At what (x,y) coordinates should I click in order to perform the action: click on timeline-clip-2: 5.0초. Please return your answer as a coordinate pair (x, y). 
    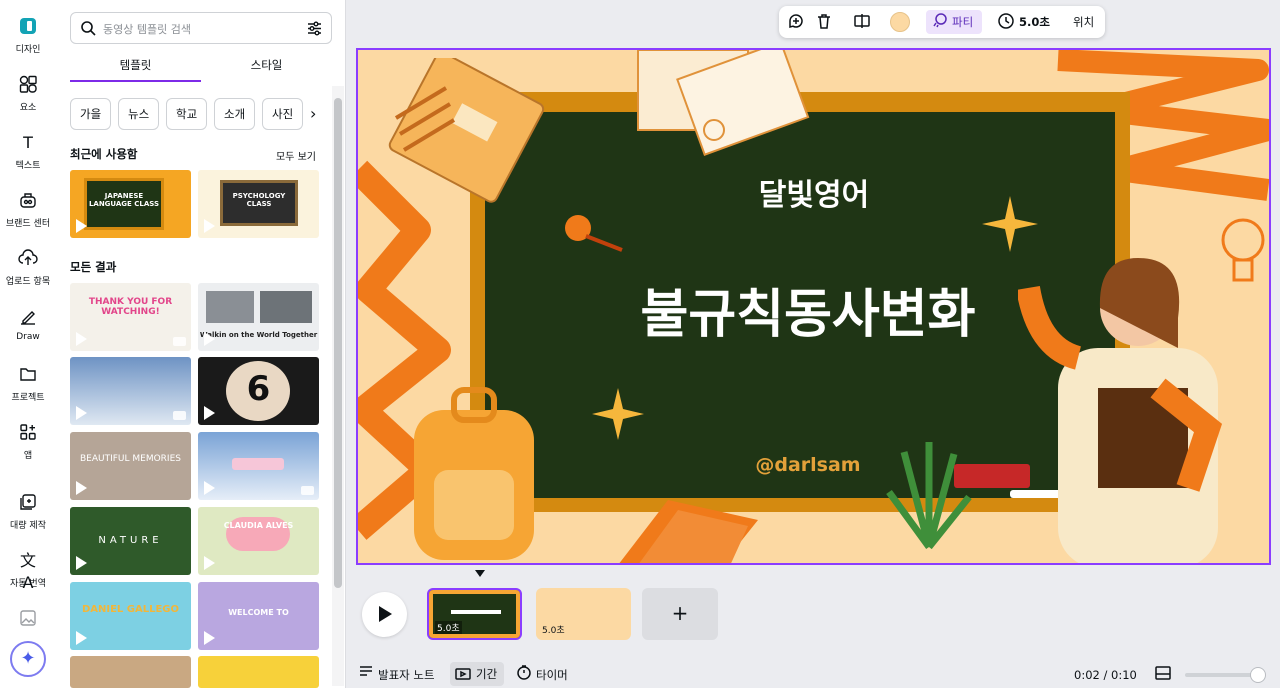
    Looking at the image, I should click on (583, 614).